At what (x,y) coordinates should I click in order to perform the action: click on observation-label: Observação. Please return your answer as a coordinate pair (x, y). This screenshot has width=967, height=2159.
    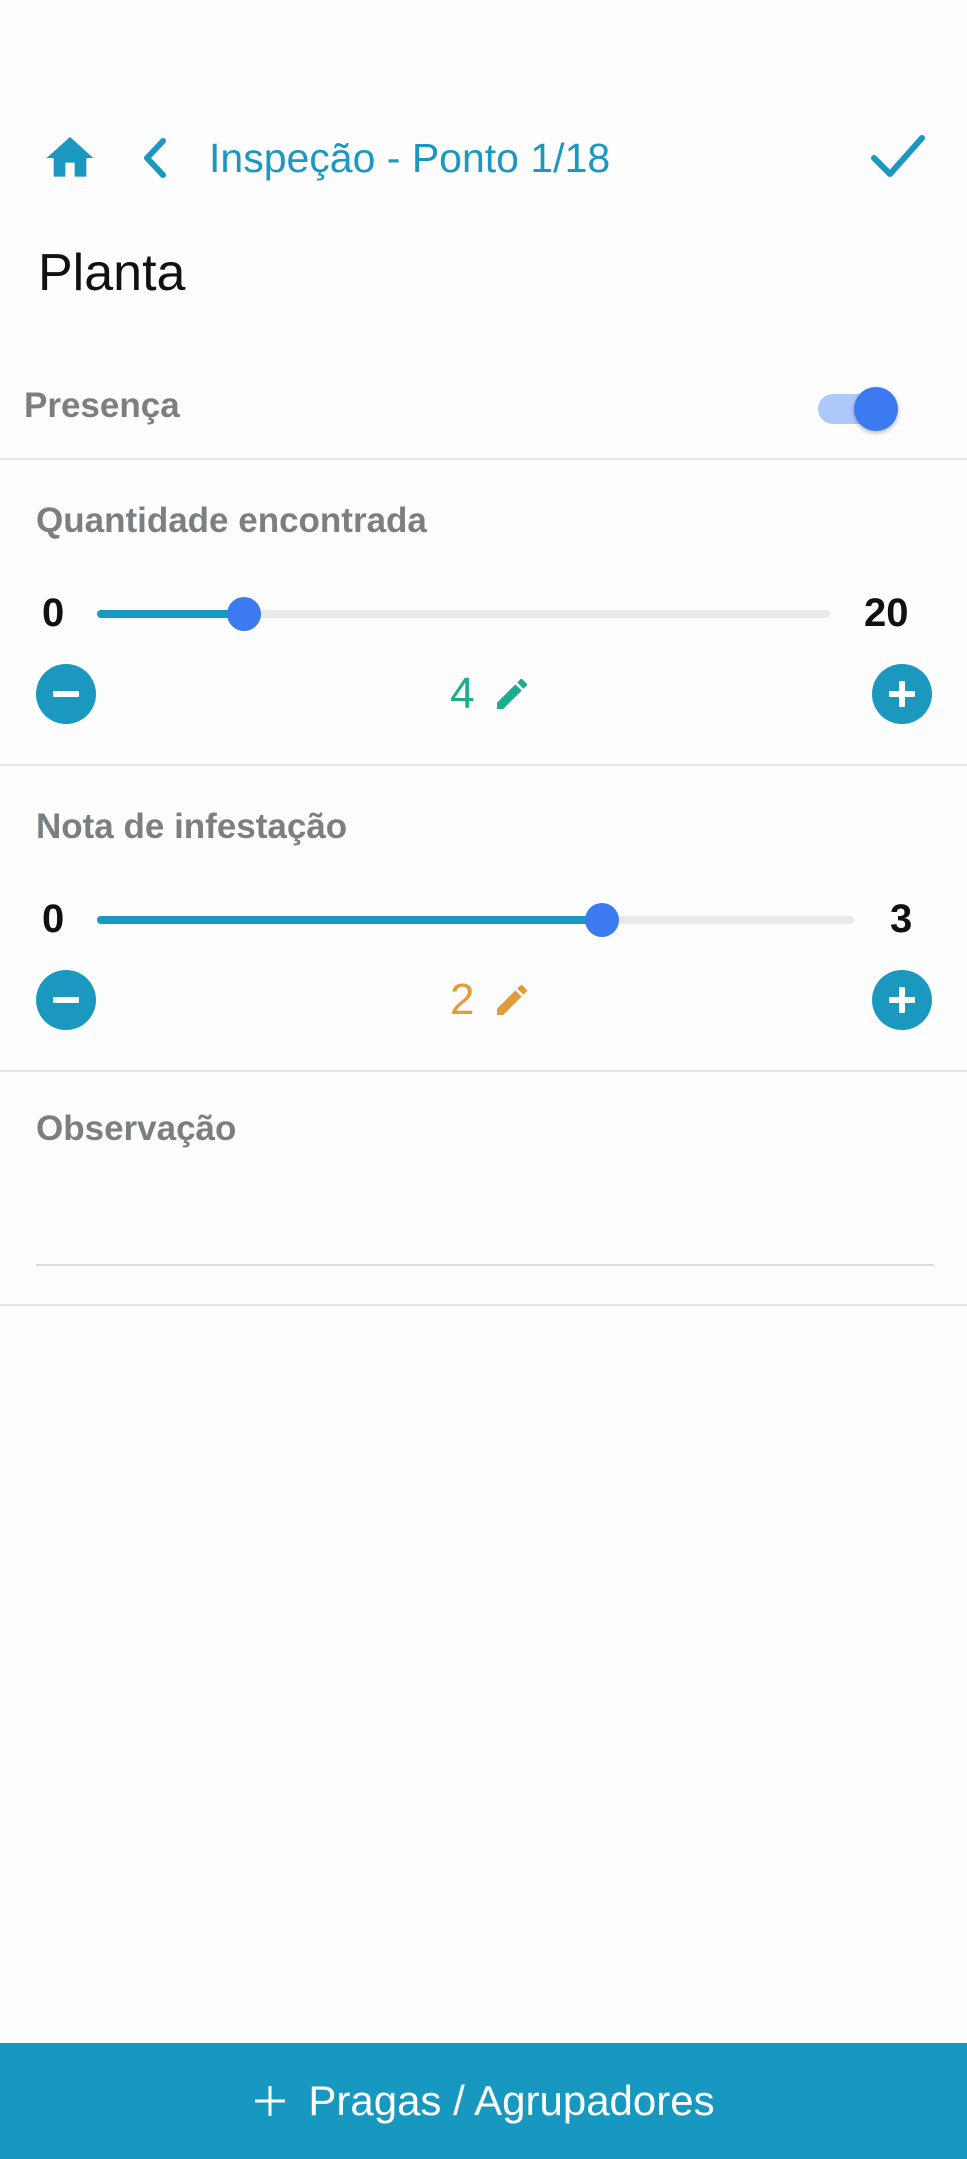
    Looking at the image, I should click on (136, 1128).